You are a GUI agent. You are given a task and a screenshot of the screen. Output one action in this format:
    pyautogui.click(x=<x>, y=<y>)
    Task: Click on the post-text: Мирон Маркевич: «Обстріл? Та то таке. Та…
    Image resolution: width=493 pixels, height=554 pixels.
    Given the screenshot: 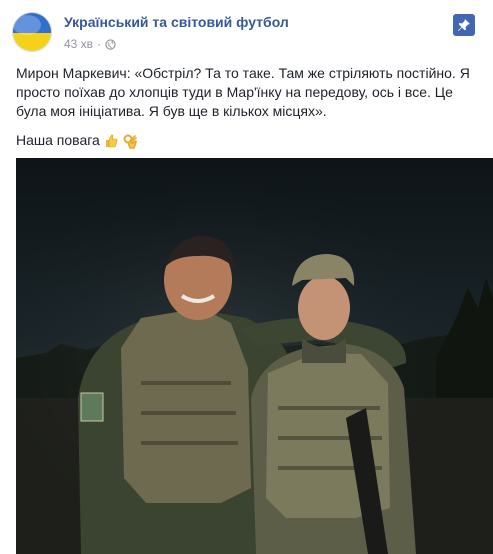 What is the action you would take?
    pyautogui.click(x=247, y=107)
    